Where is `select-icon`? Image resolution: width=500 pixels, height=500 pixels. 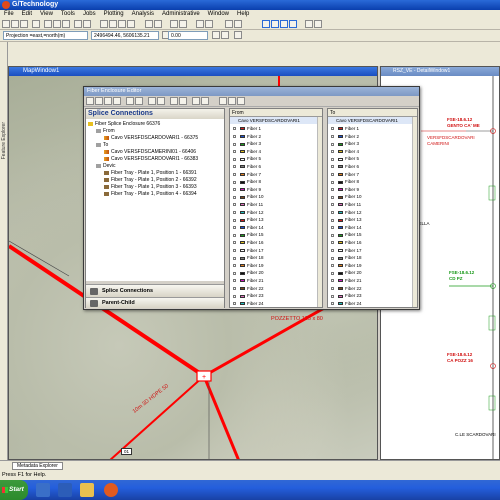
select-icon is located at coordinates (104, 24).